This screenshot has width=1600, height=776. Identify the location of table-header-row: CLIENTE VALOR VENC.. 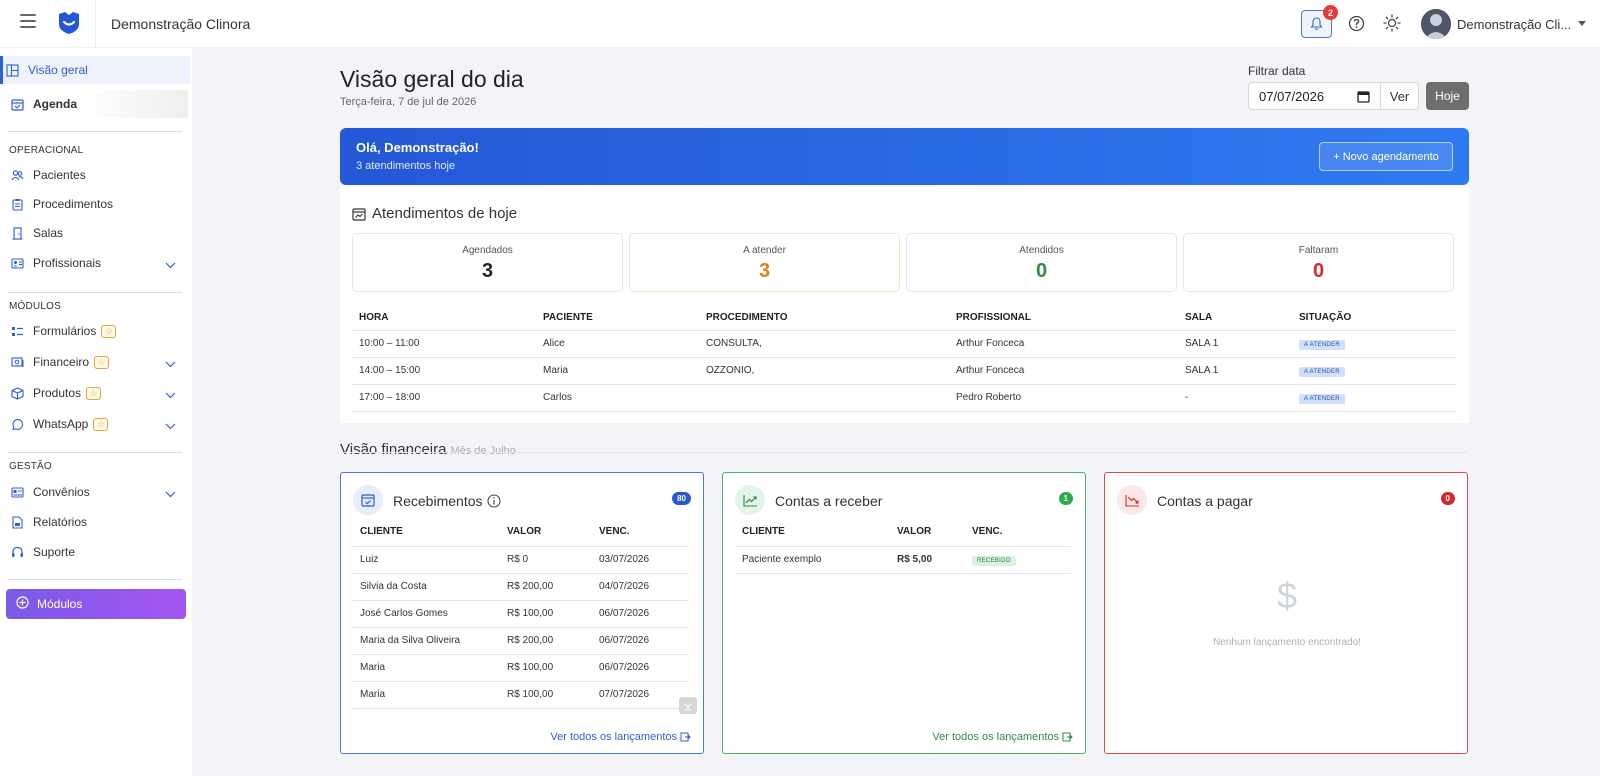
(521, 532).